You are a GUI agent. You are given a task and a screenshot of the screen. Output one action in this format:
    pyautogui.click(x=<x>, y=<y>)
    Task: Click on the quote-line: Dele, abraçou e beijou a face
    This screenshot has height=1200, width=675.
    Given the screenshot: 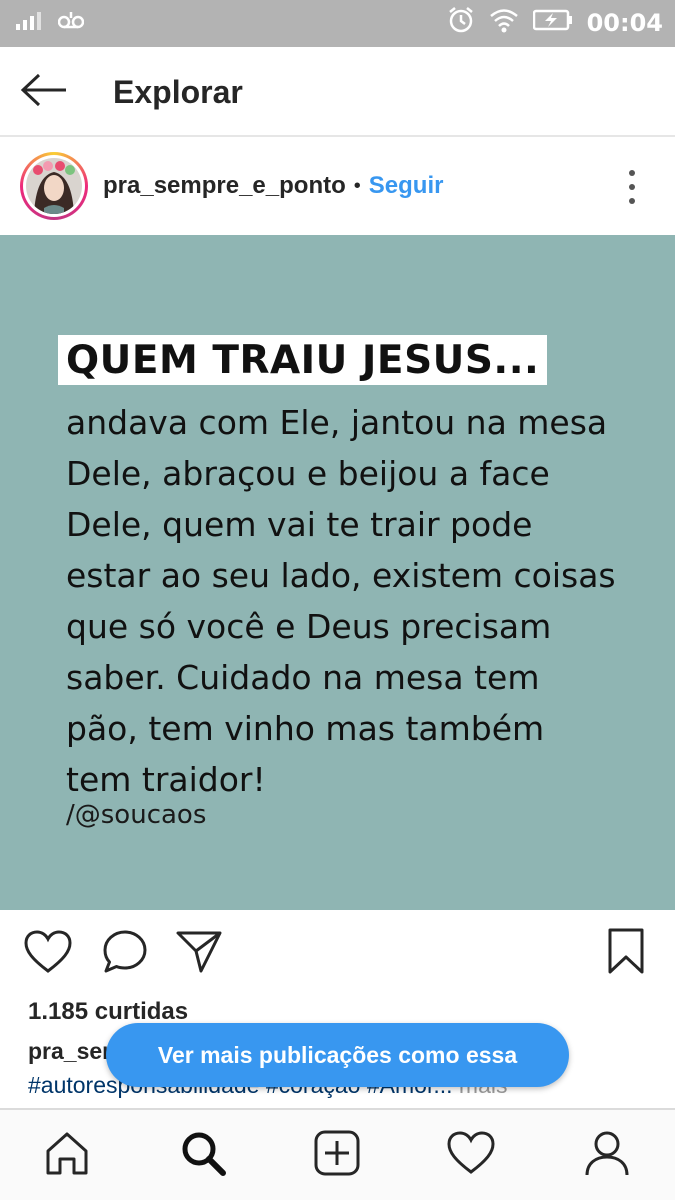 What is the action you would take?
    pyautogui.click(x=308, y=473)
    